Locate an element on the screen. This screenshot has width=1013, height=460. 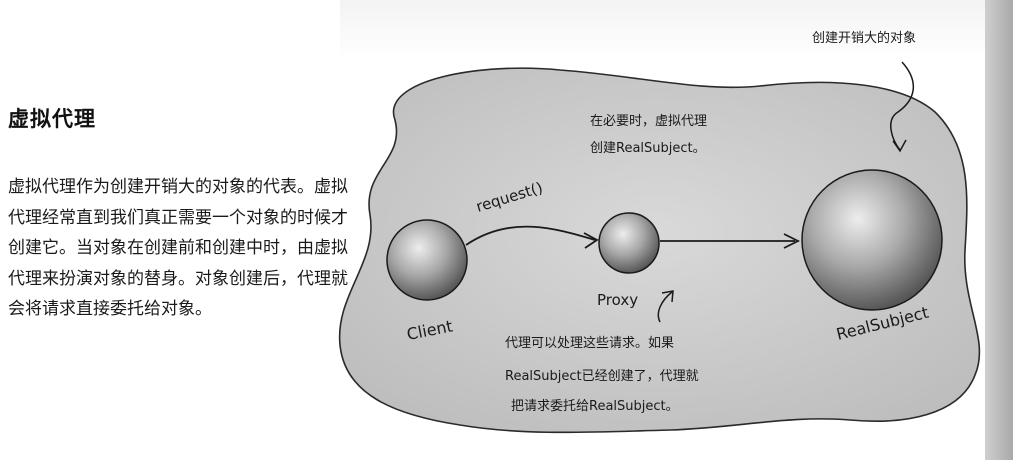
callout-bottom-line2: RealSubject已经创建了，代理就 is located at coordinates (602, 376).